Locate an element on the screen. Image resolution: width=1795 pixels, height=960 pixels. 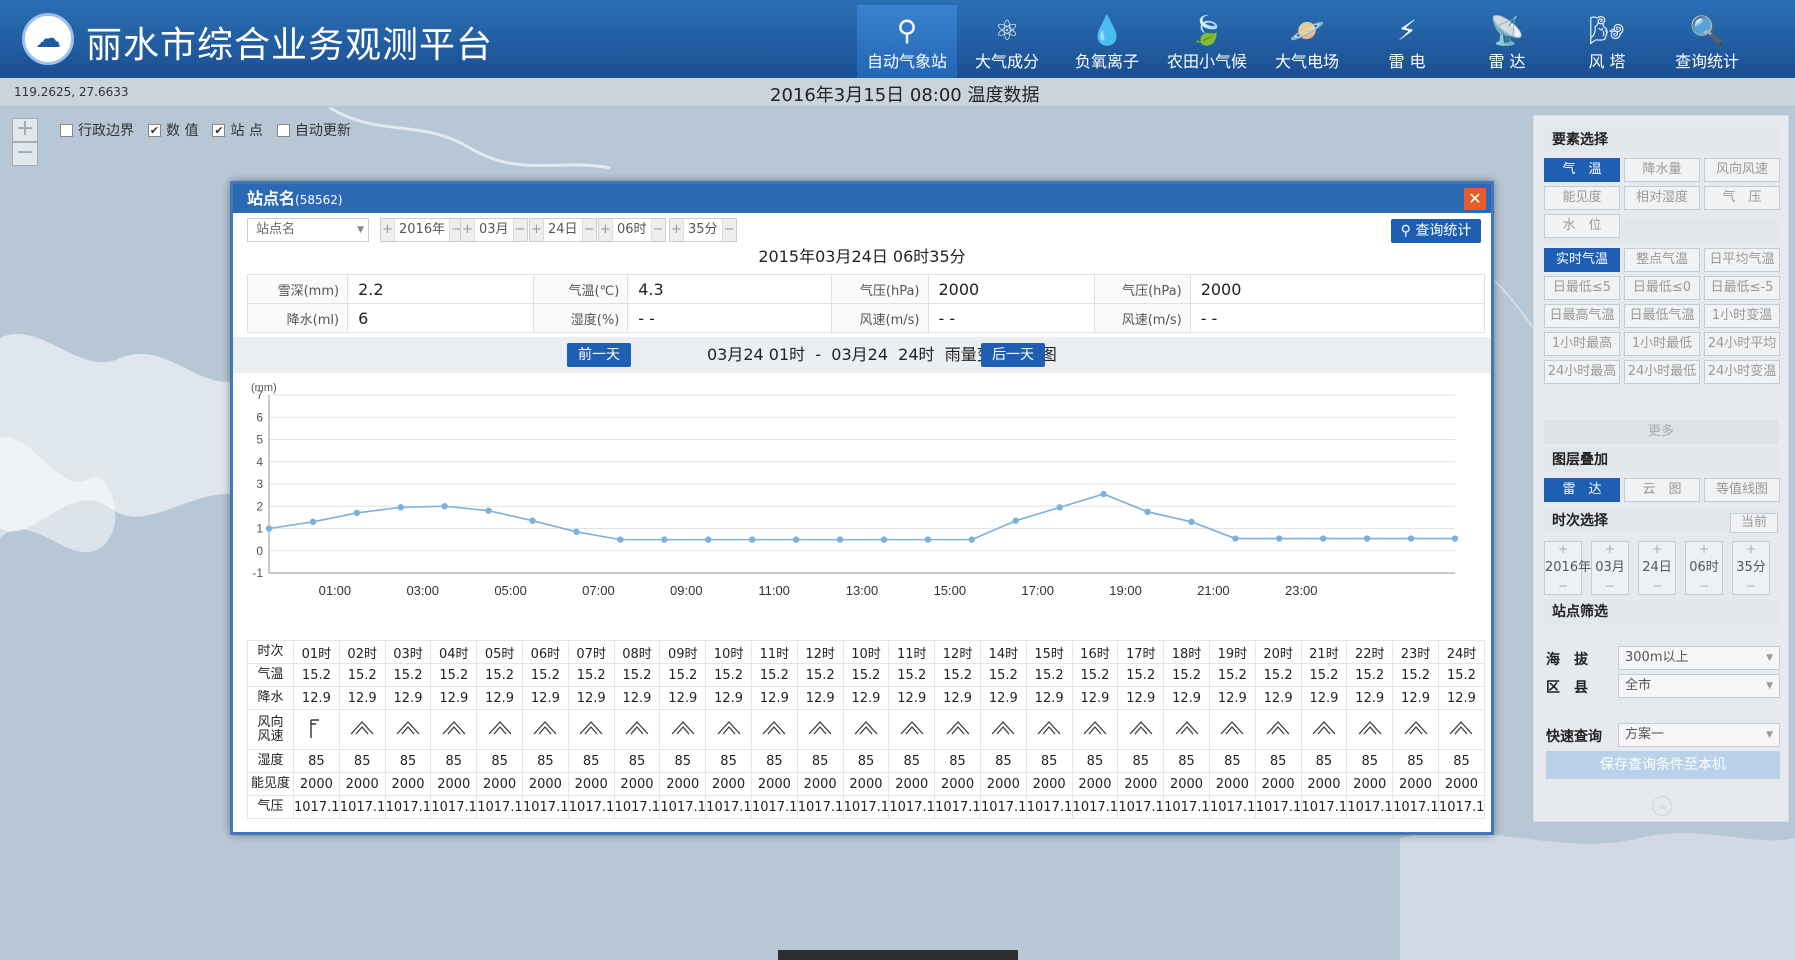
data-button: 日最低≤0 is located at coordinates (1662, 288).